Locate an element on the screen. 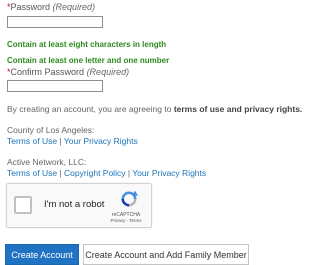  county-privacy-link: Your Privacy Rights is located at coordinates (101, 141).